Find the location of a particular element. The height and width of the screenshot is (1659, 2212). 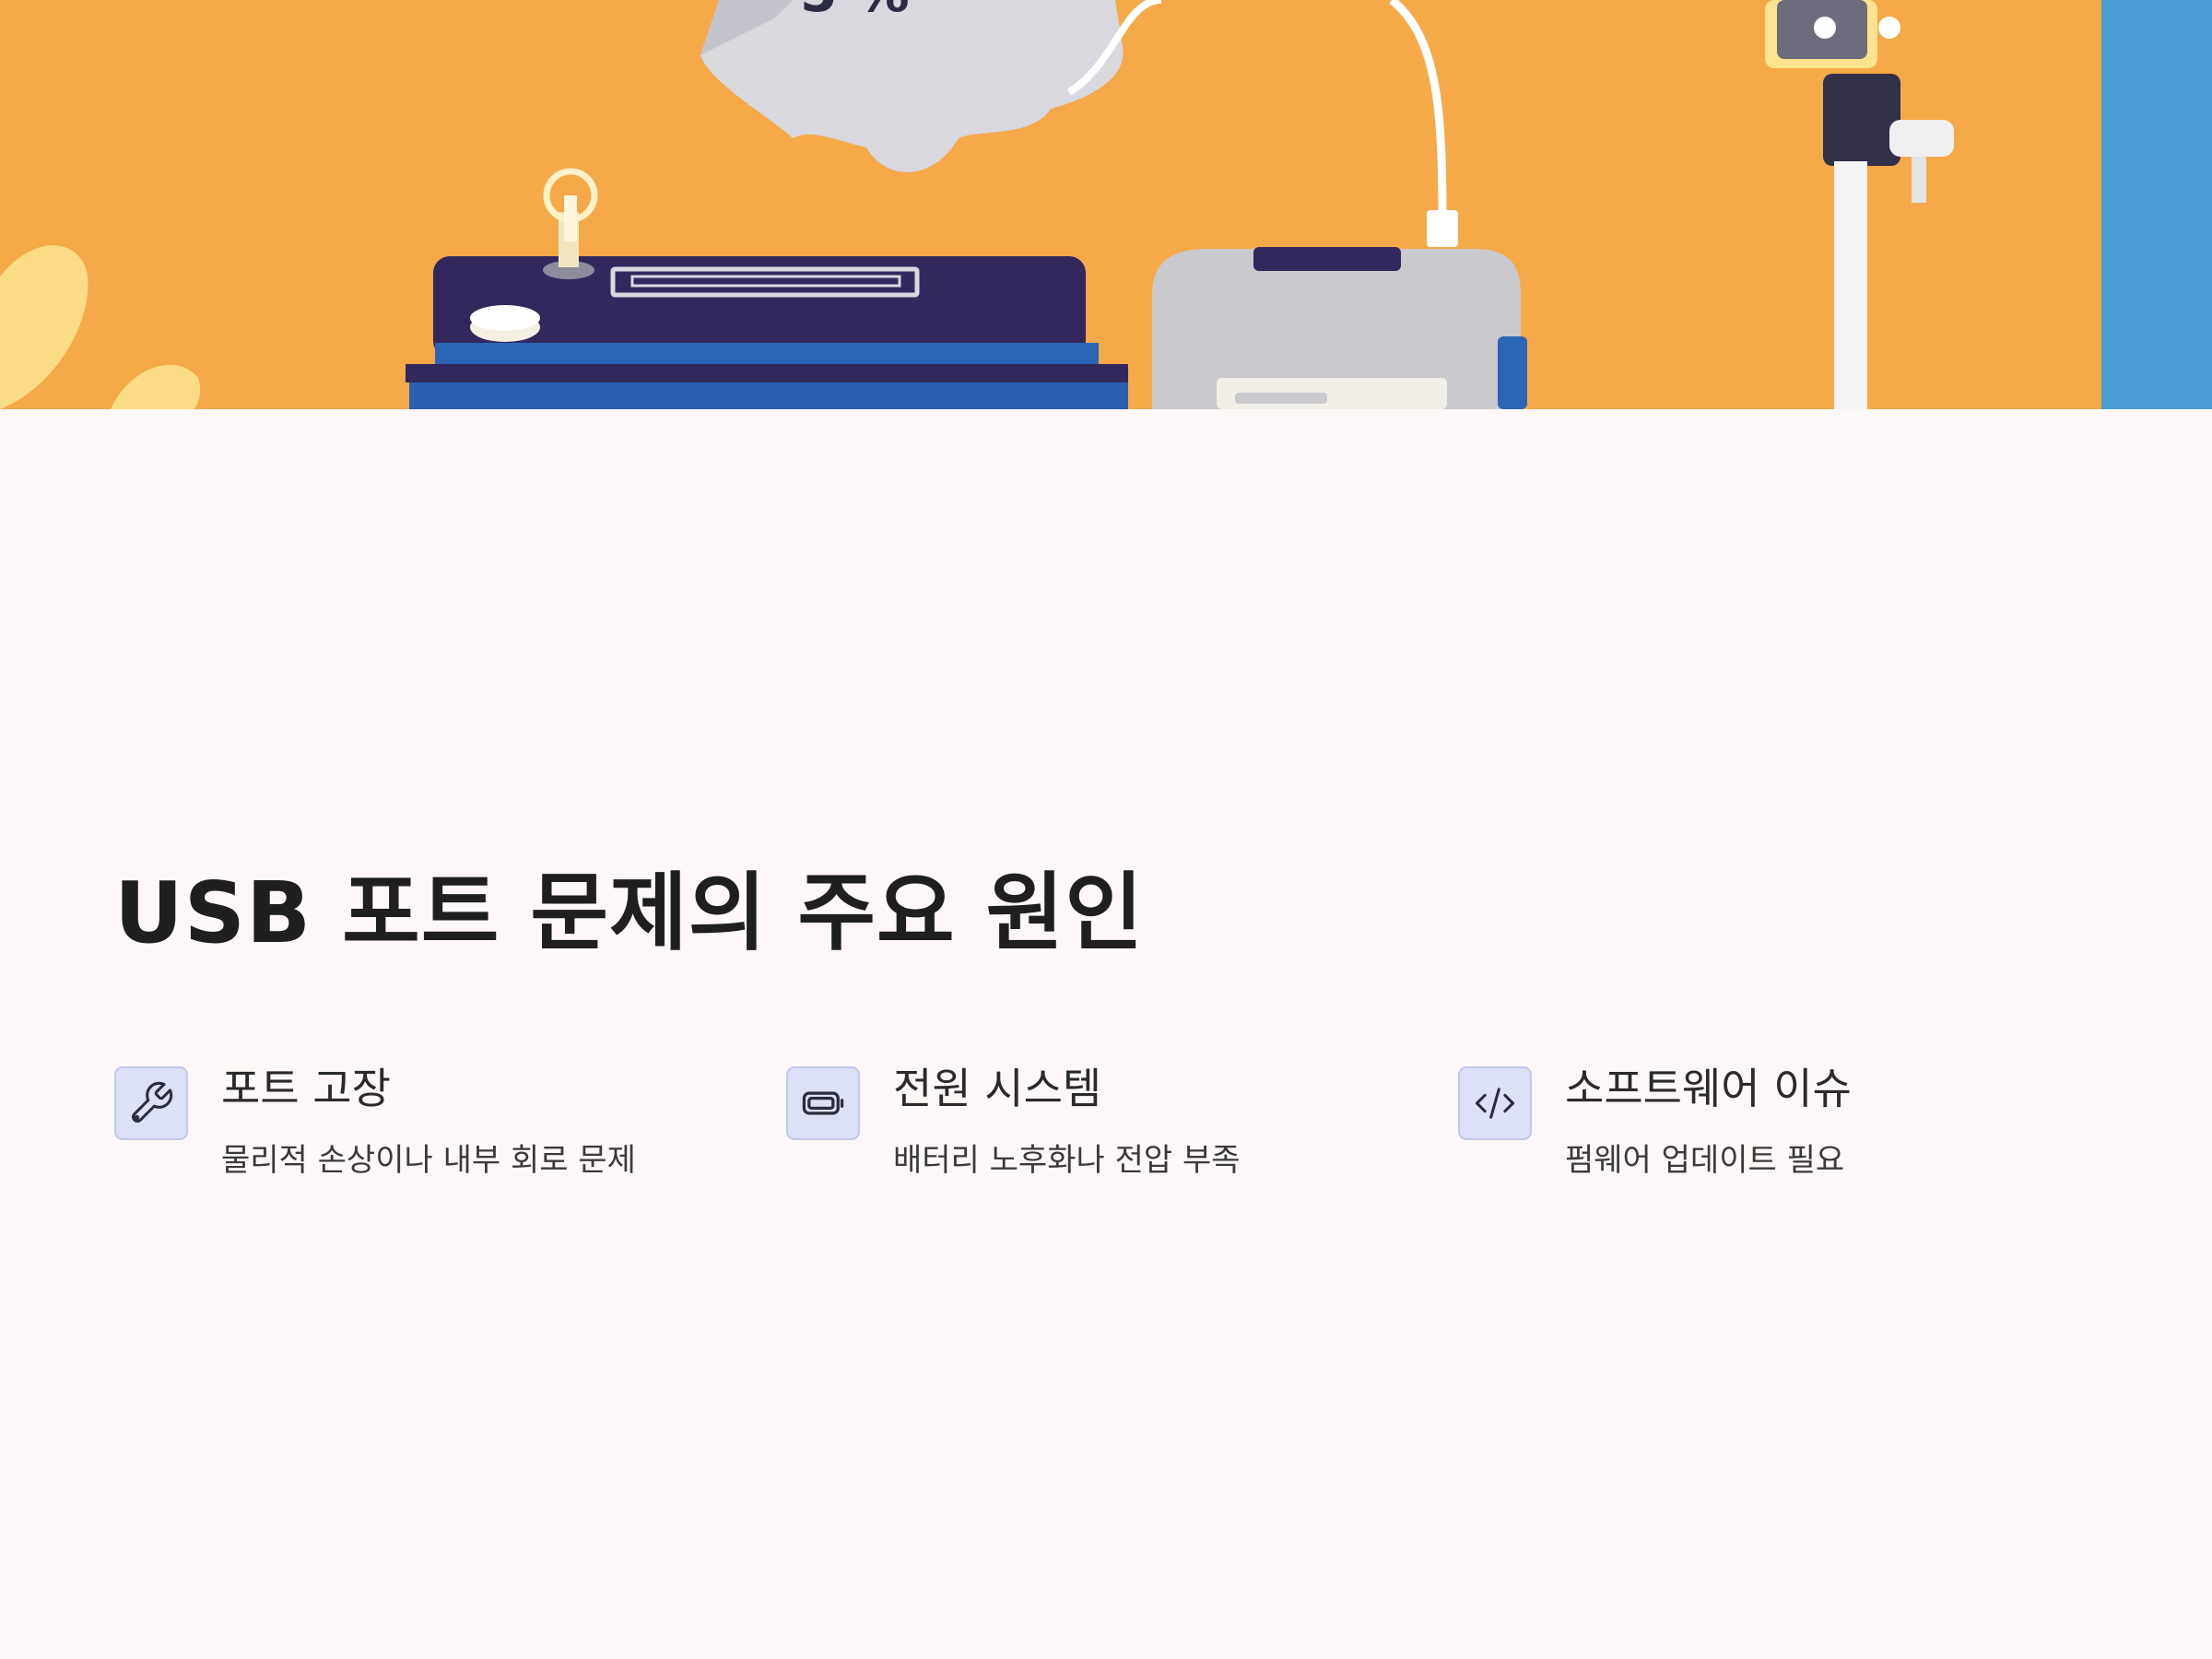

cause-title: 포트 고장 is located at coordinates (306, 1088).